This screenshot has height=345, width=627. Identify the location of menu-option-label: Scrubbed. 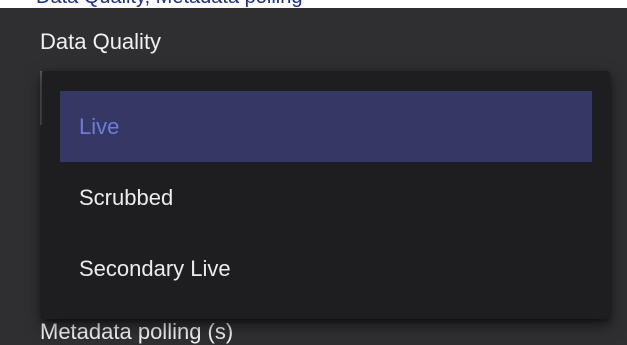
(126, 197).